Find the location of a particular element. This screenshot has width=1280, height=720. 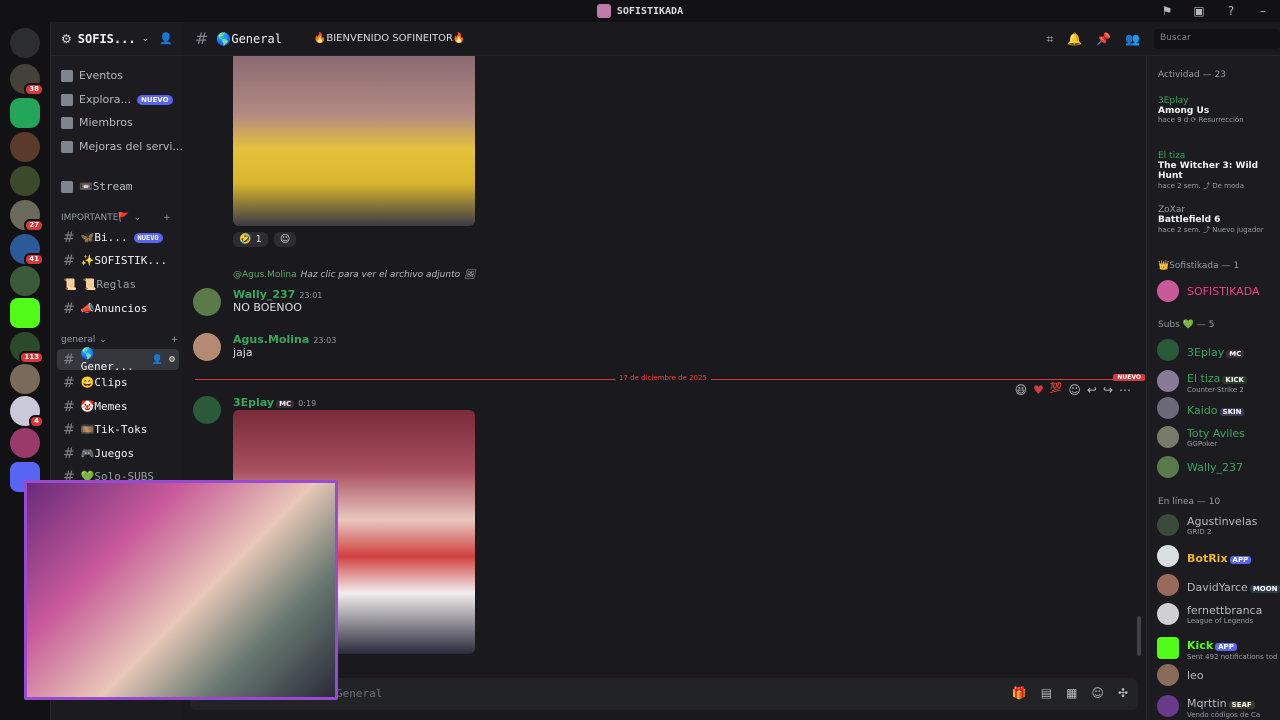

message-author: 3Eplay MC 0:19 is located at coordinates (274, 402).